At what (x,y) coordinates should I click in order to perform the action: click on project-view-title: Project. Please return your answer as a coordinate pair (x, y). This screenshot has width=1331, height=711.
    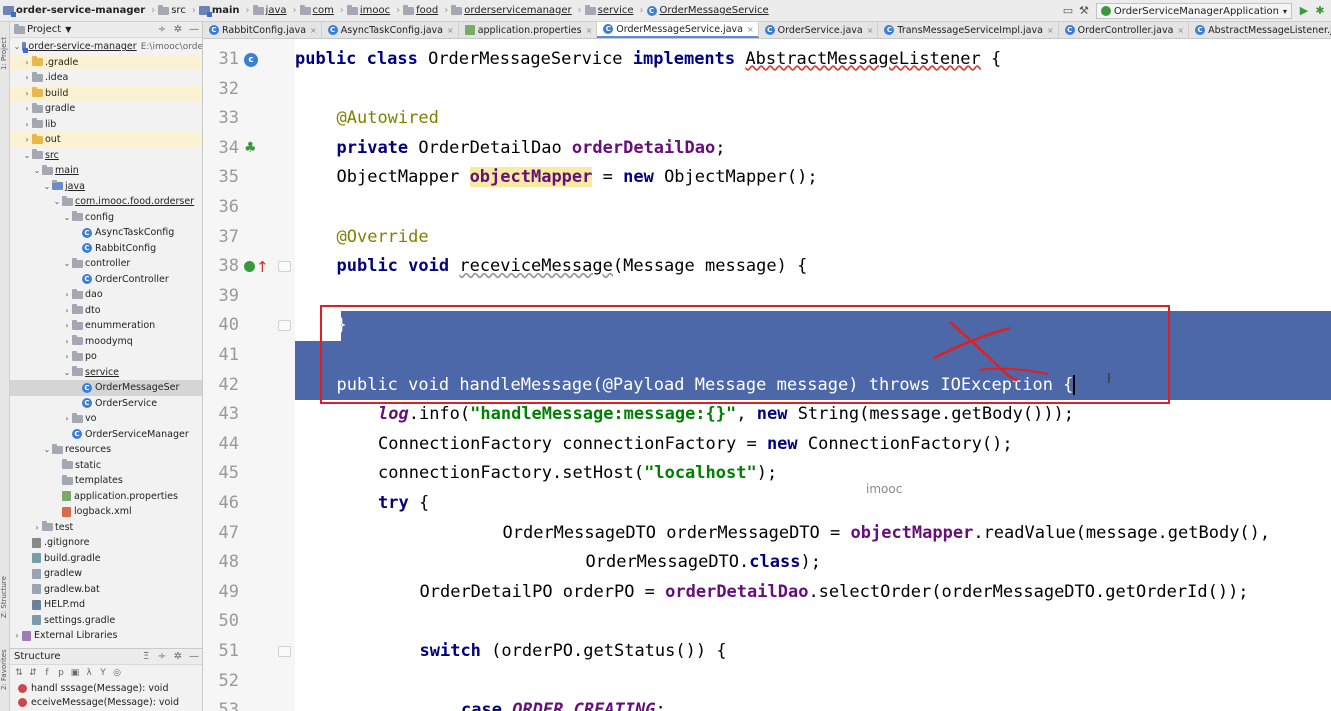
    Looking at the image, I should click on (44, 29).